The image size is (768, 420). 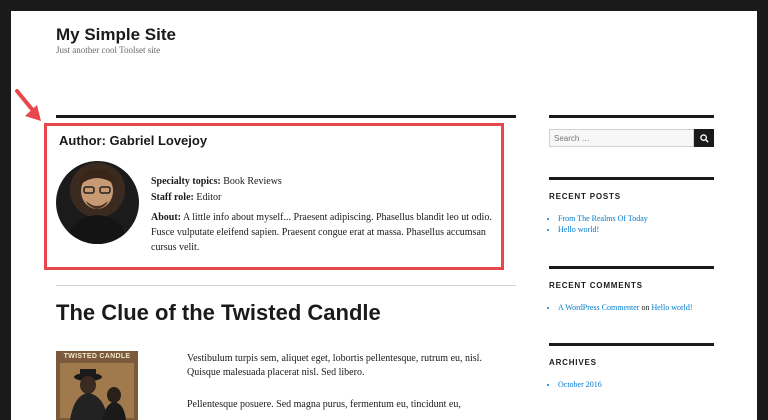 I want to click on site-tagline: Just another cool Toolset site, so click(x=108, y=50).